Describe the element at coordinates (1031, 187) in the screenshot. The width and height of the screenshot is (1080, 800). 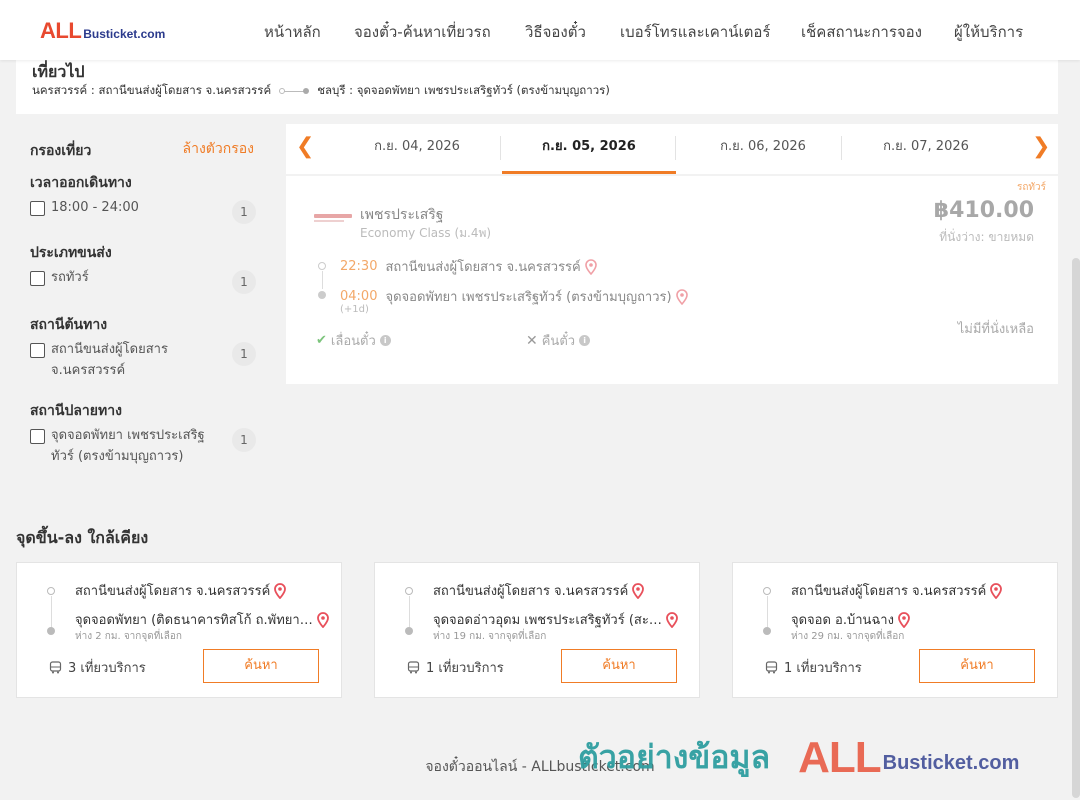
I see `transport-type-tag: รถทัวร์` at that location.